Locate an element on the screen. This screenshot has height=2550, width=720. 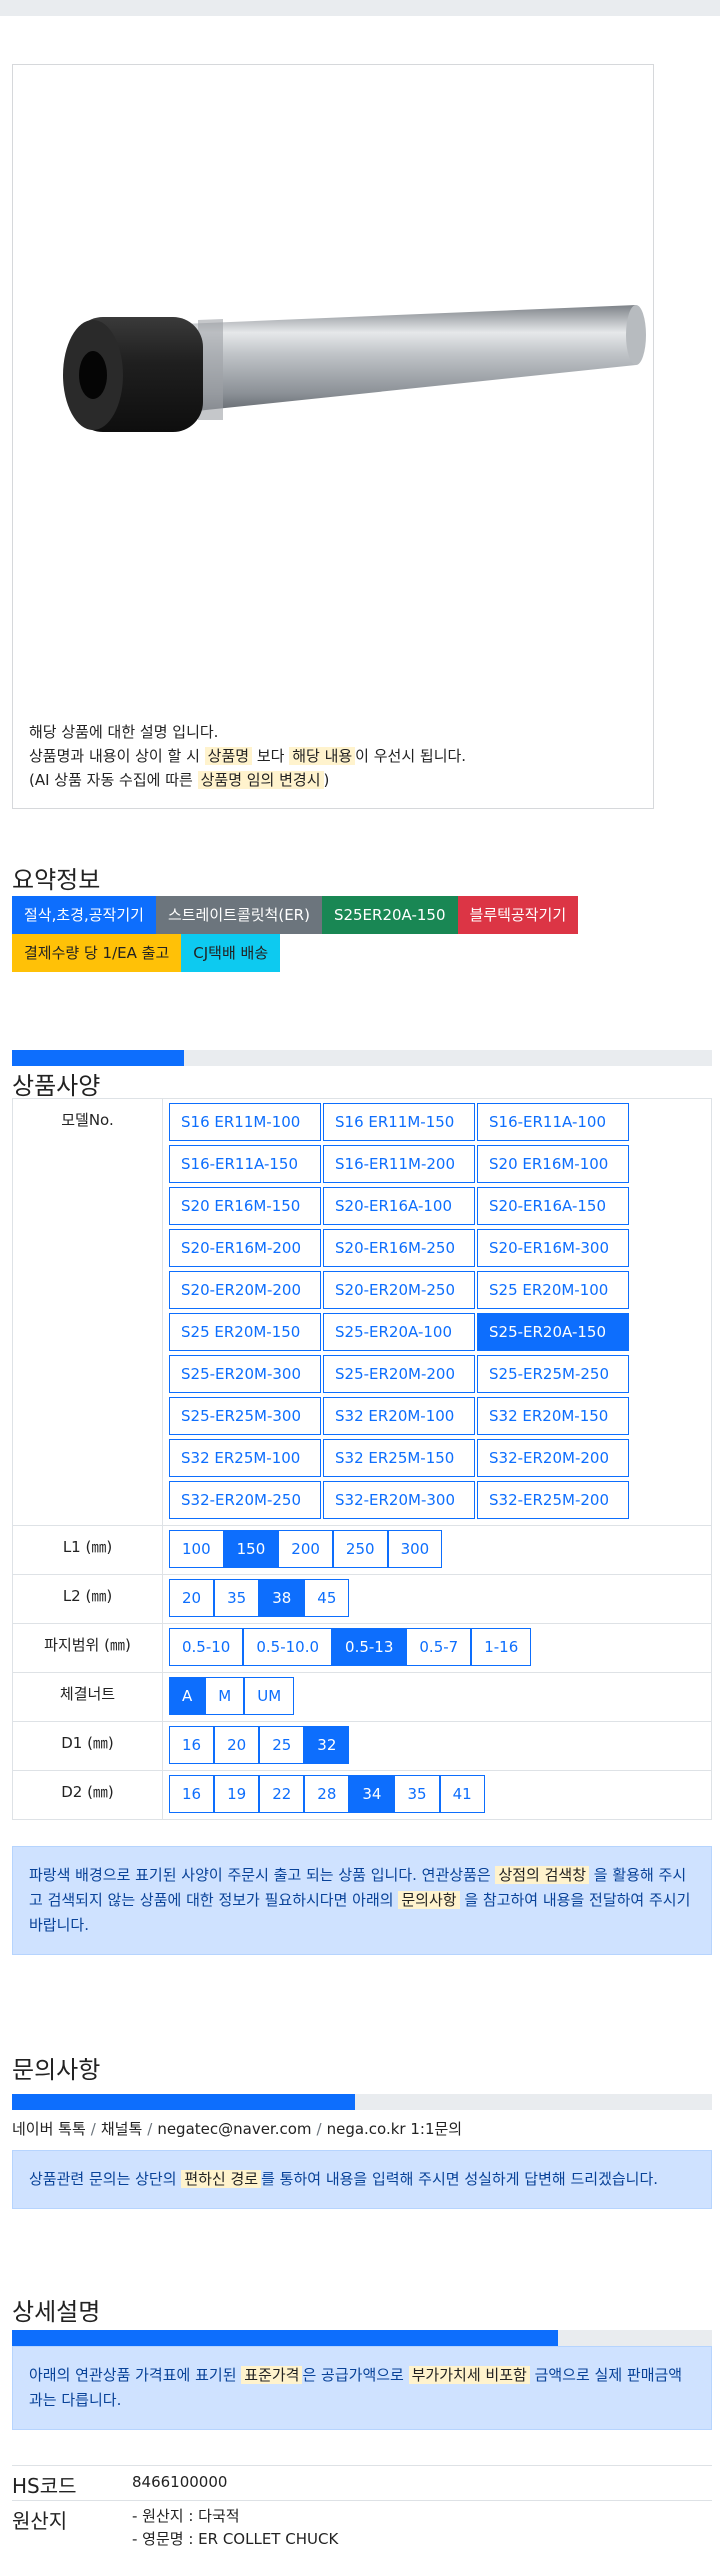
model-option-s20-er16m-150: S20 ER16M-150 is located at coordinates (245, 1206).